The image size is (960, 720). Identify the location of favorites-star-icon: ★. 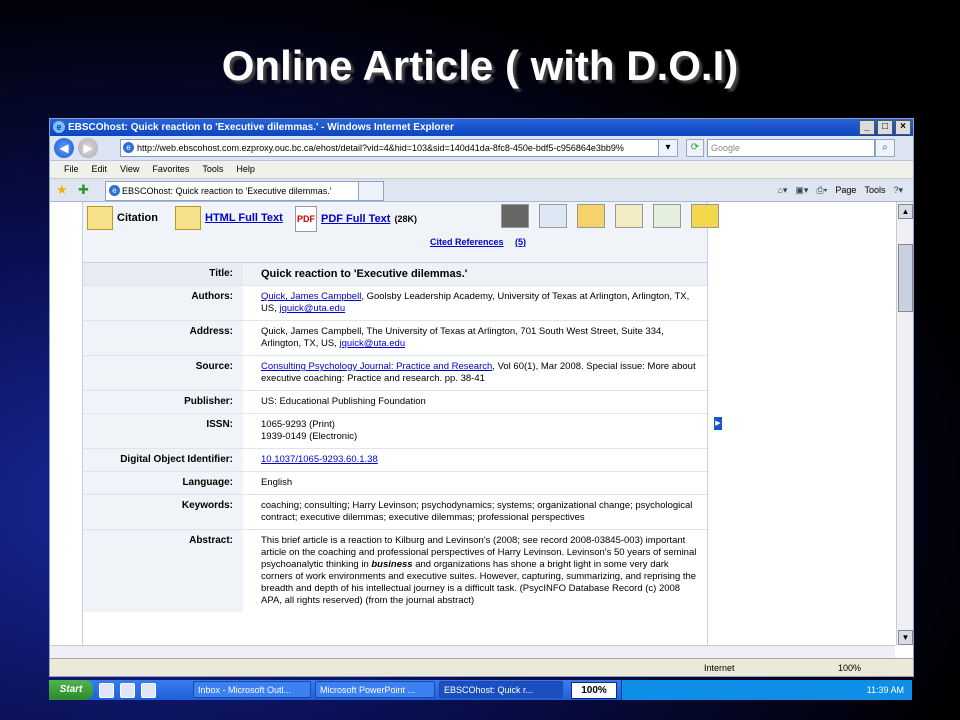
(62, 190).